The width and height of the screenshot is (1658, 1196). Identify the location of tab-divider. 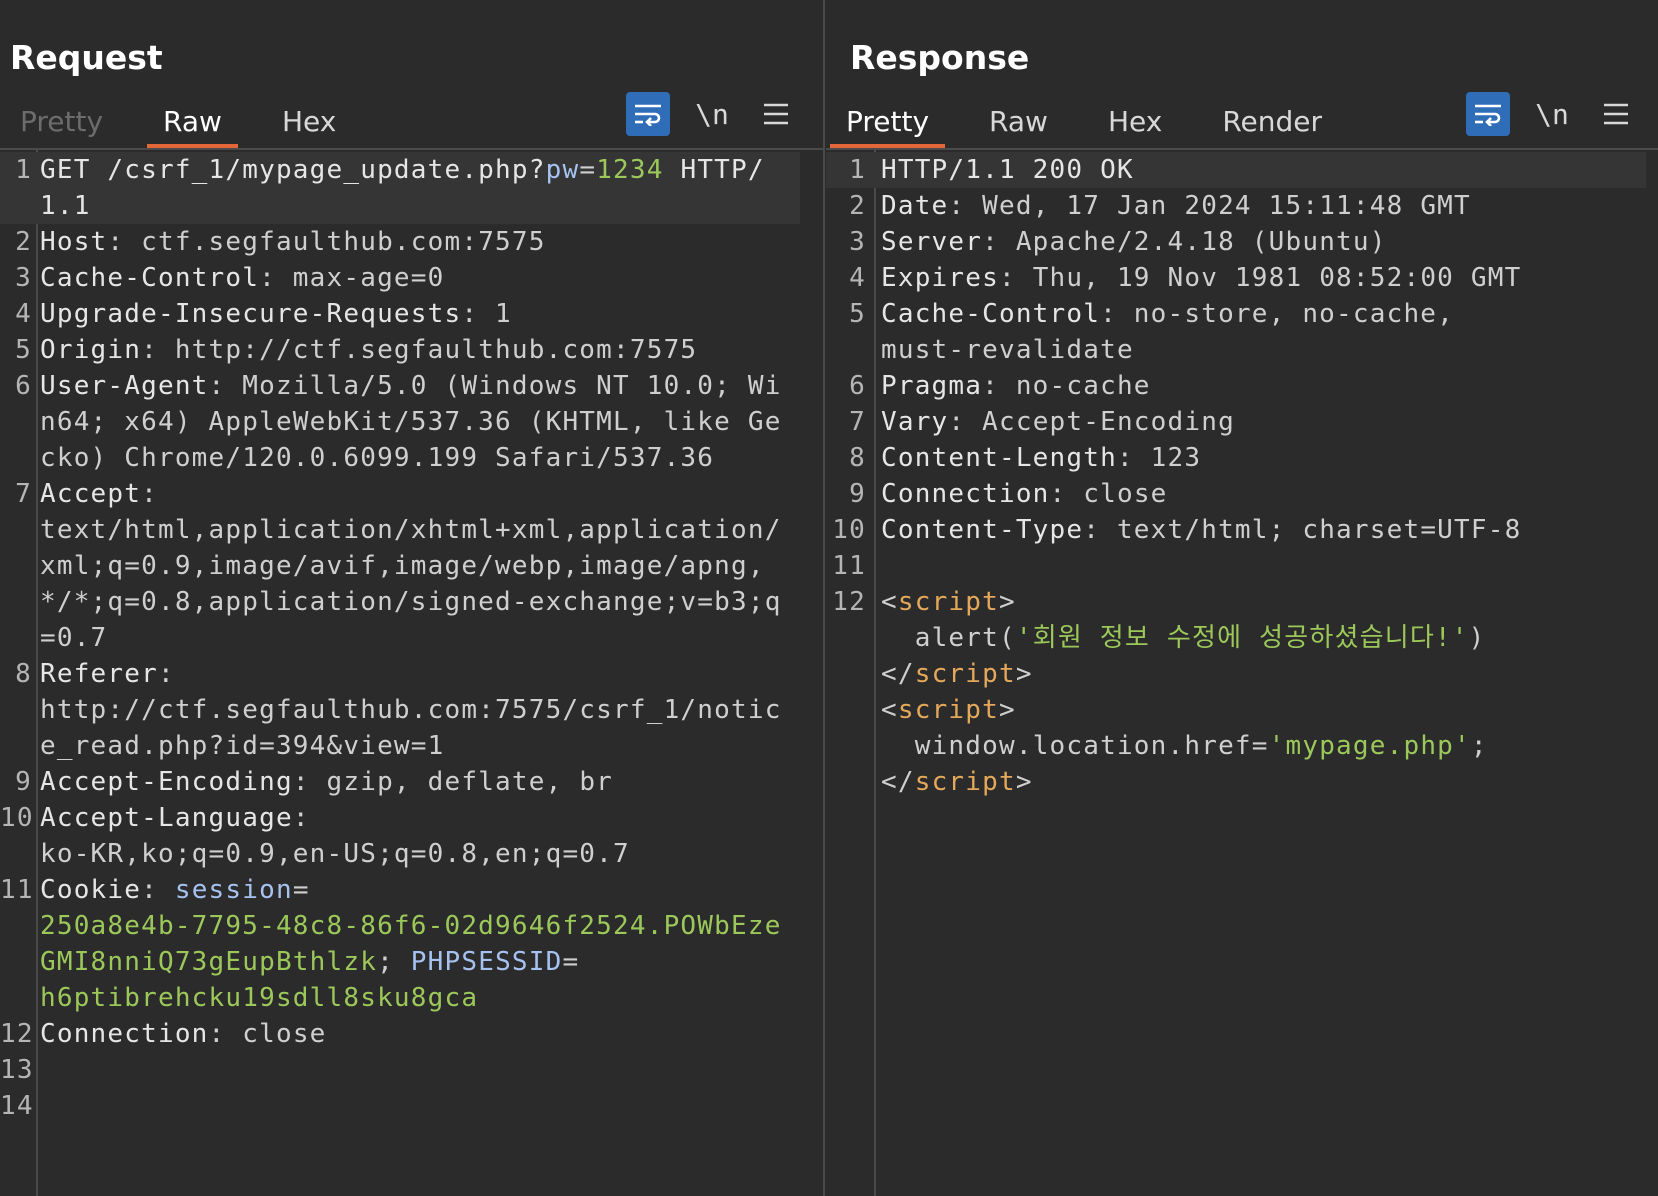
(1242, 149).